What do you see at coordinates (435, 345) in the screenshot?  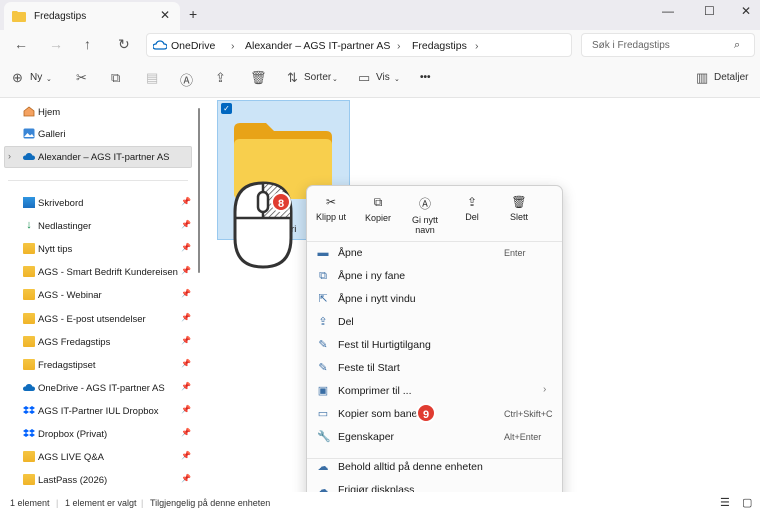 I see `menu-item: ✎ Fest til Hurtigtilgang` at bounding box center [435, 345].